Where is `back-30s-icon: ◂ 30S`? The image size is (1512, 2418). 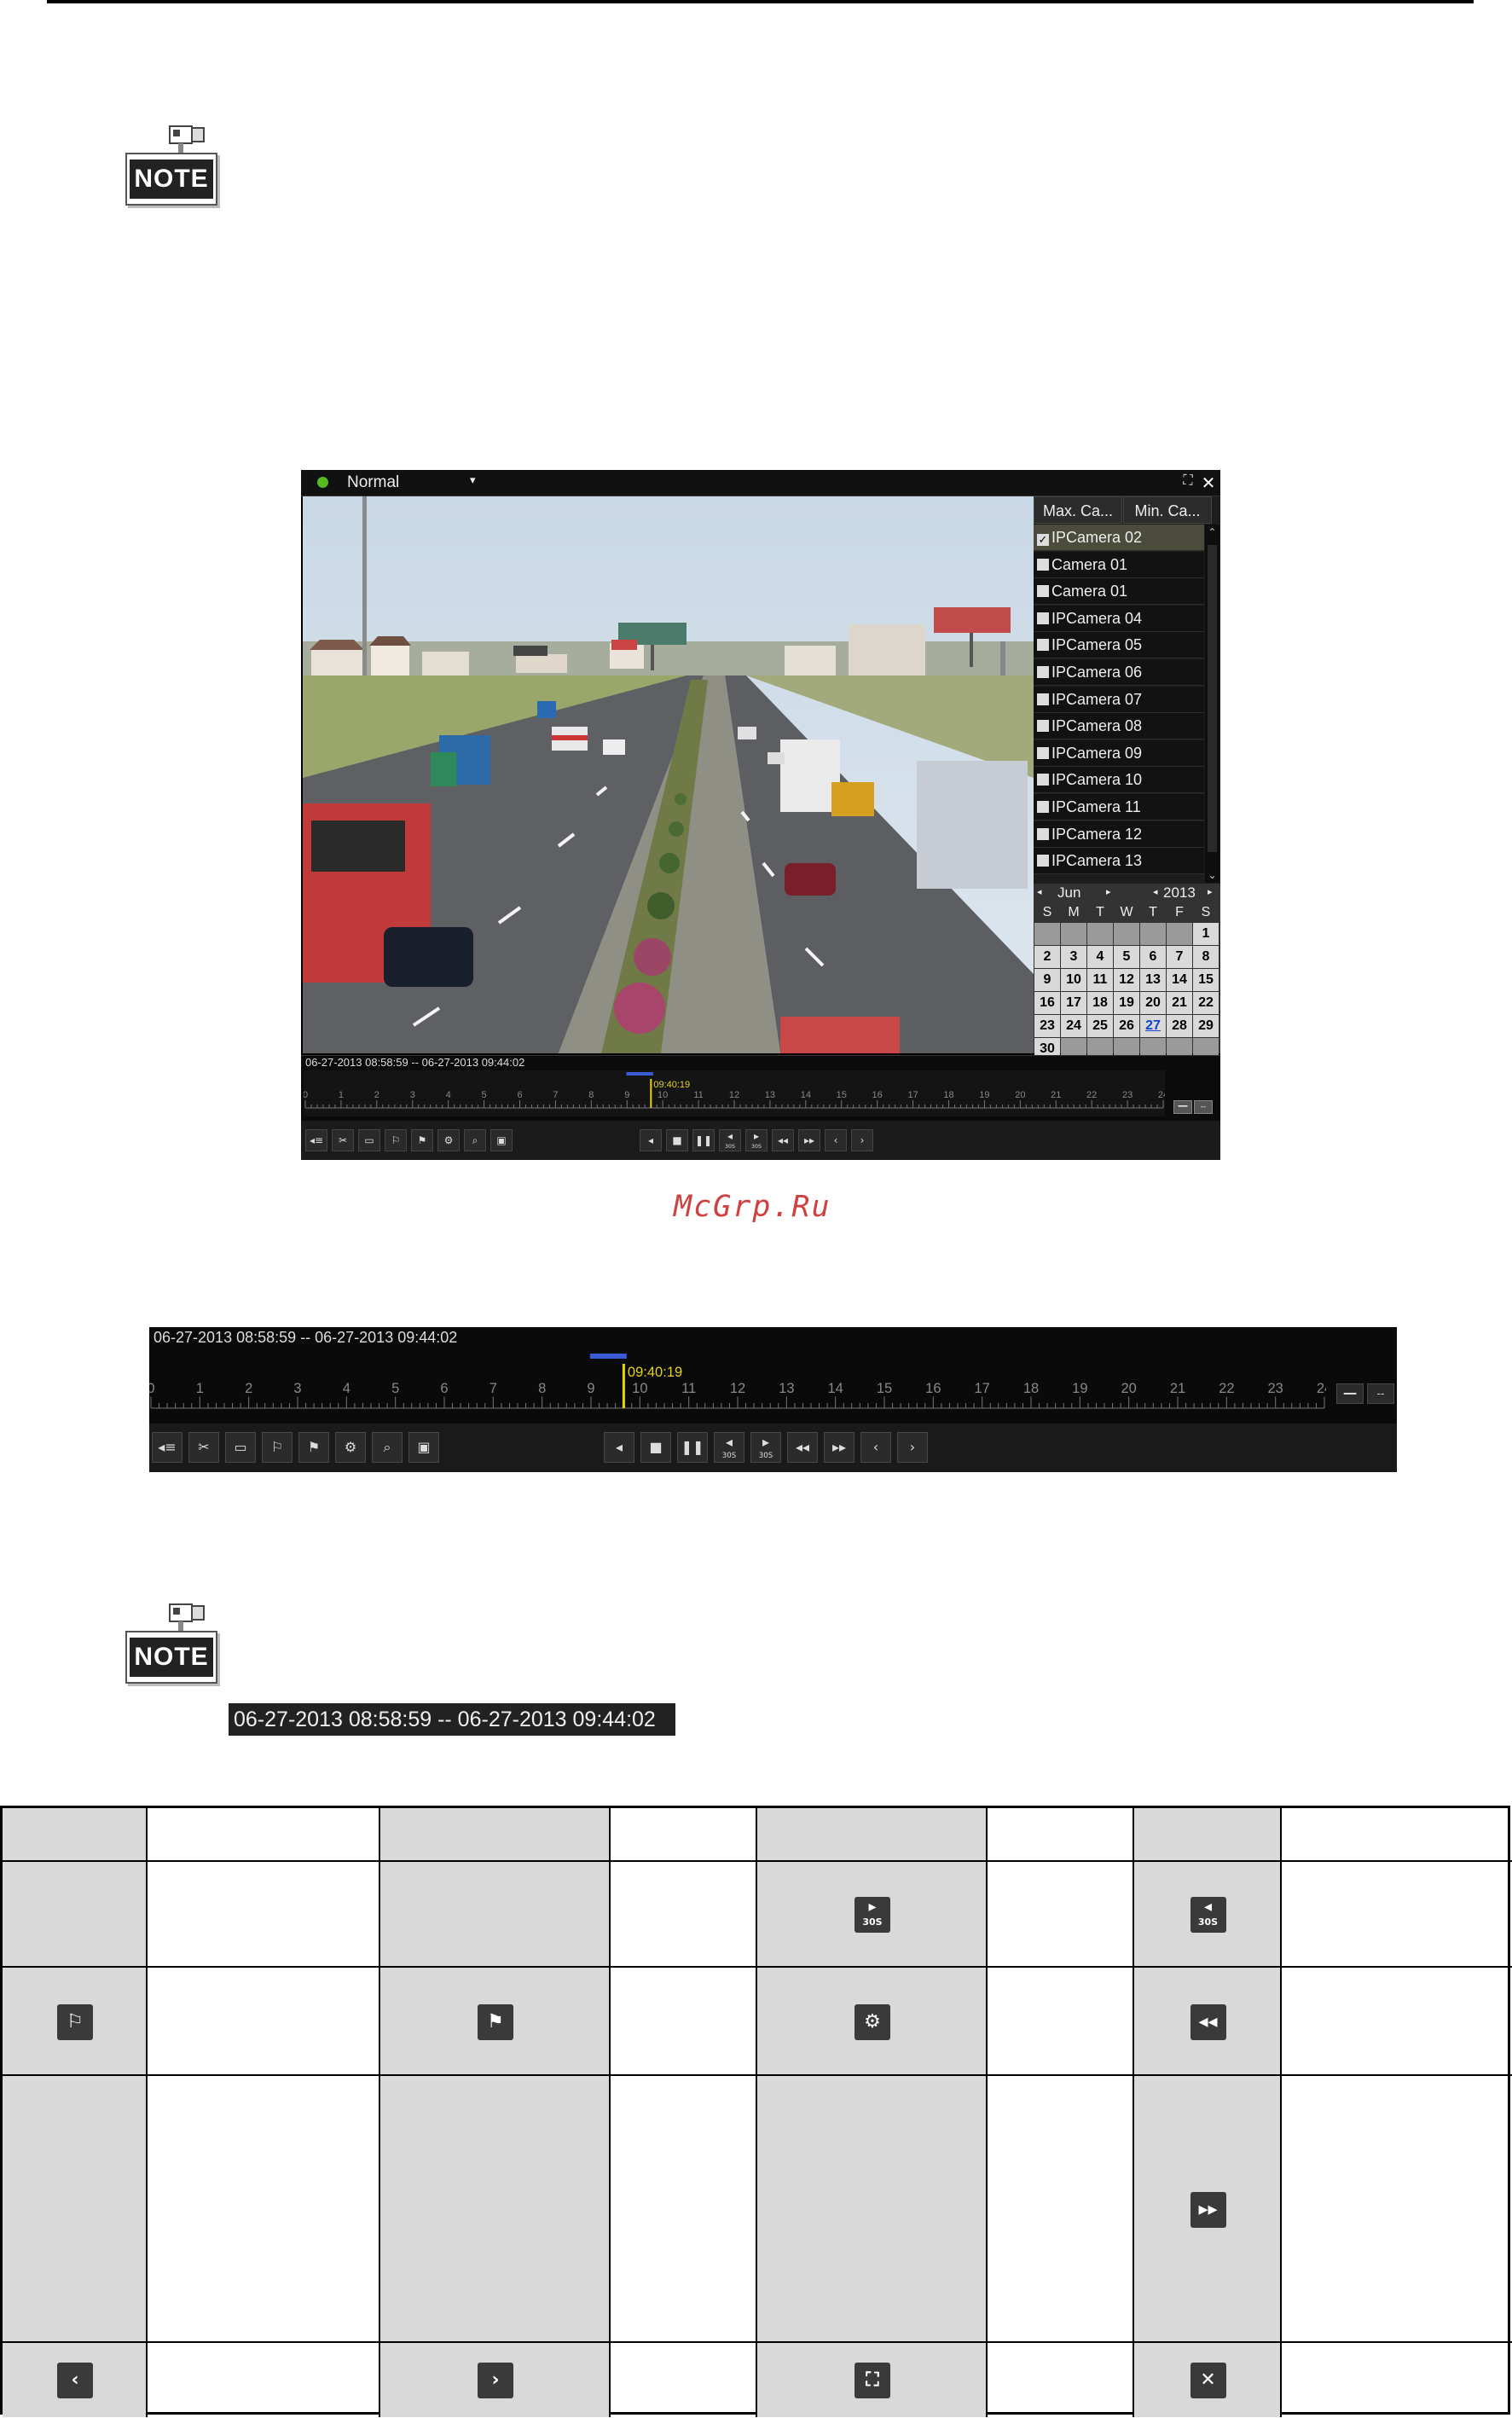 back-30s-icon: ◂ 30S is located at coordinates (729, 1447).